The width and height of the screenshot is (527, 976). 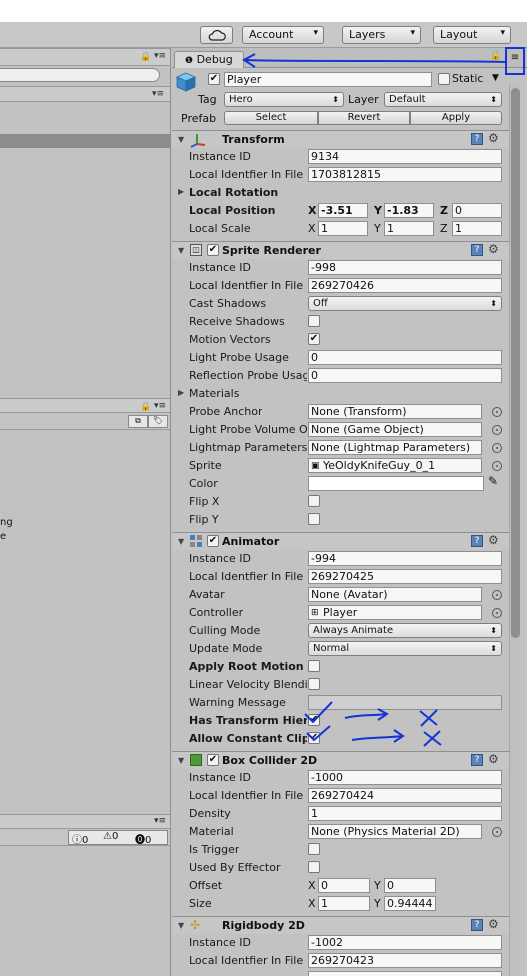 What do you see at coordinates (410, 885) in the screenshot?
I see `offset-y-field: 0` at bounding box center [410, 885].